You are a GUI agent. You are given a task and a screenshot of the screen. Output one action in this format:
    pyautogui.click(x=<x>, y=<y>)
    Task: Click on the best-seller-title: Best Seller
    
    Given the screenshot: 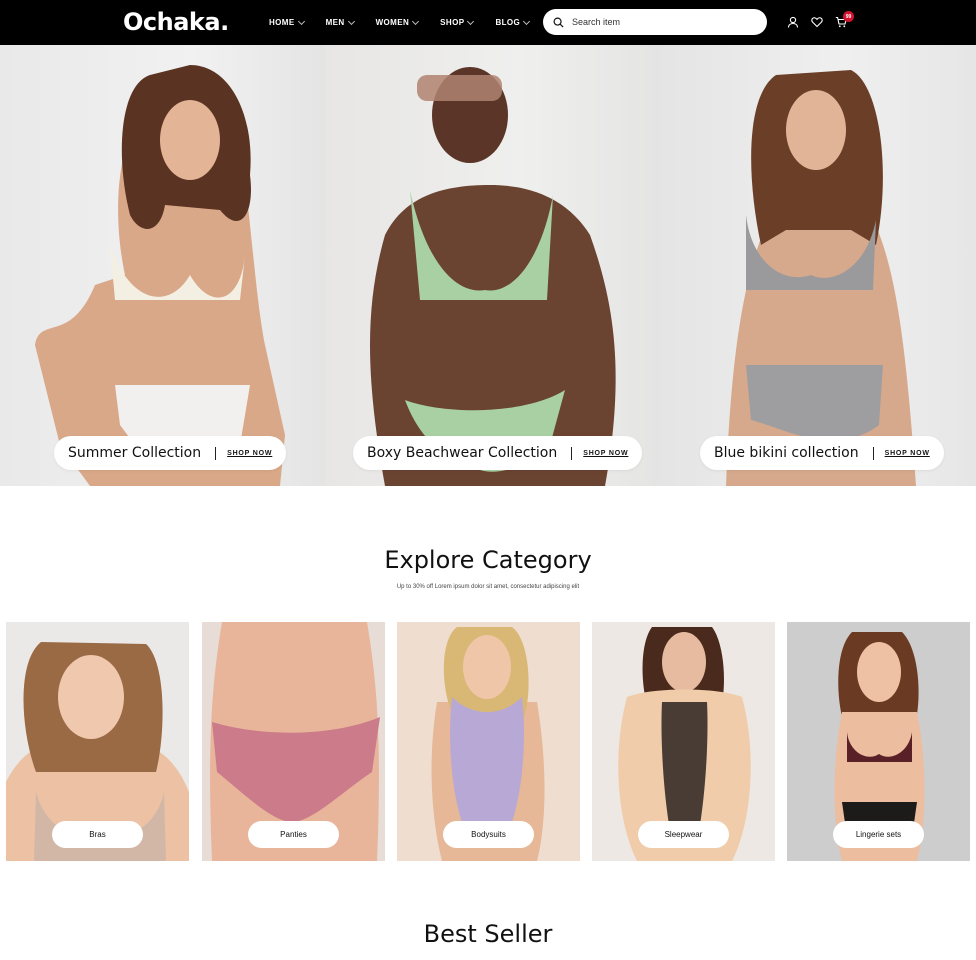 What is the action you would take?
    pyautogui.click(x=488, y=934)
    